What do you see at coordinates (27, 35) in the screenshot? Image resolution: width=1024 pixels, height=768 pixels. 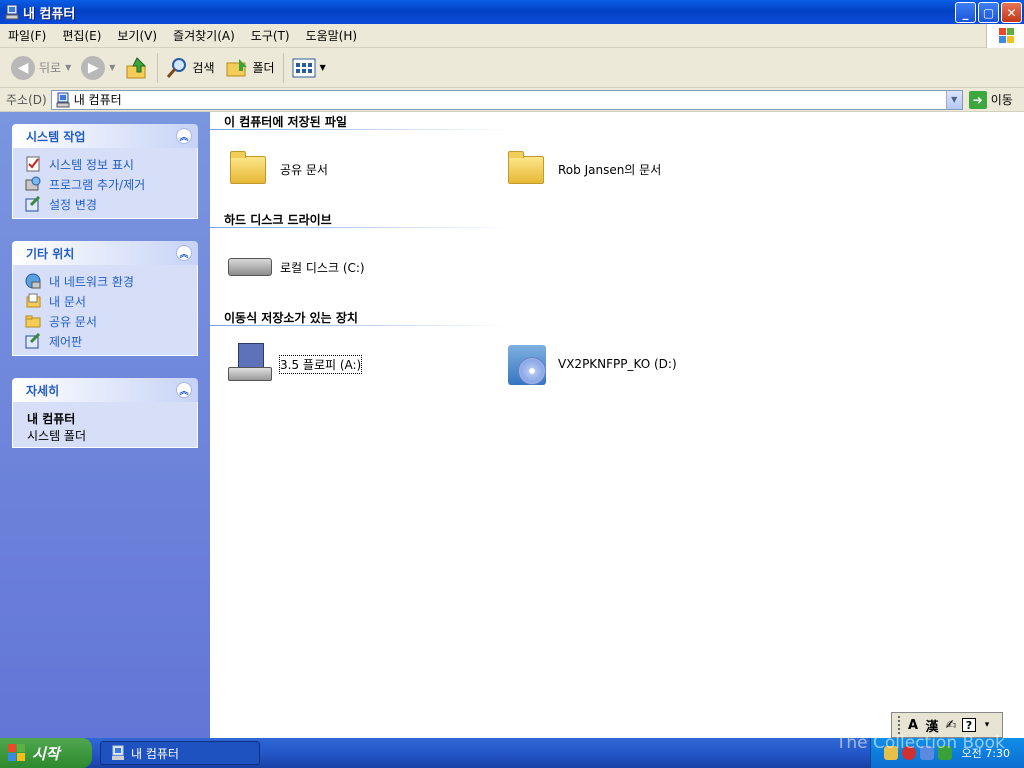 I see `menu-file: 파일(F)` at bounding box center [27, 35].